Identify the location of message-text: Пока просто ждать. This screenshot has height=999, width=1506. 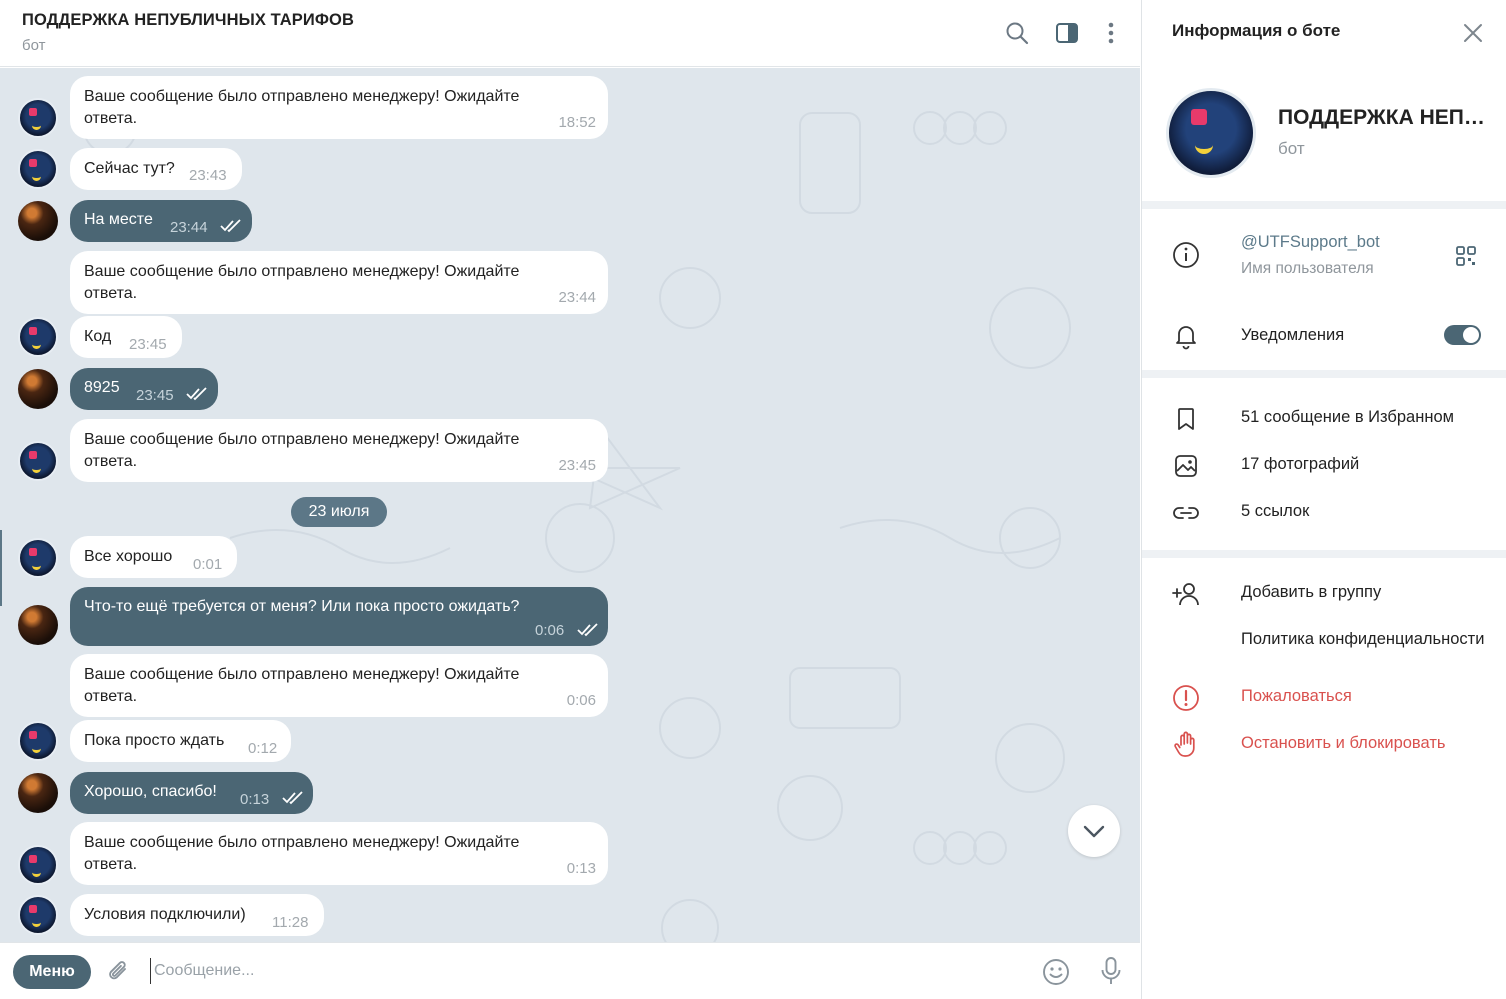
(154, 740).